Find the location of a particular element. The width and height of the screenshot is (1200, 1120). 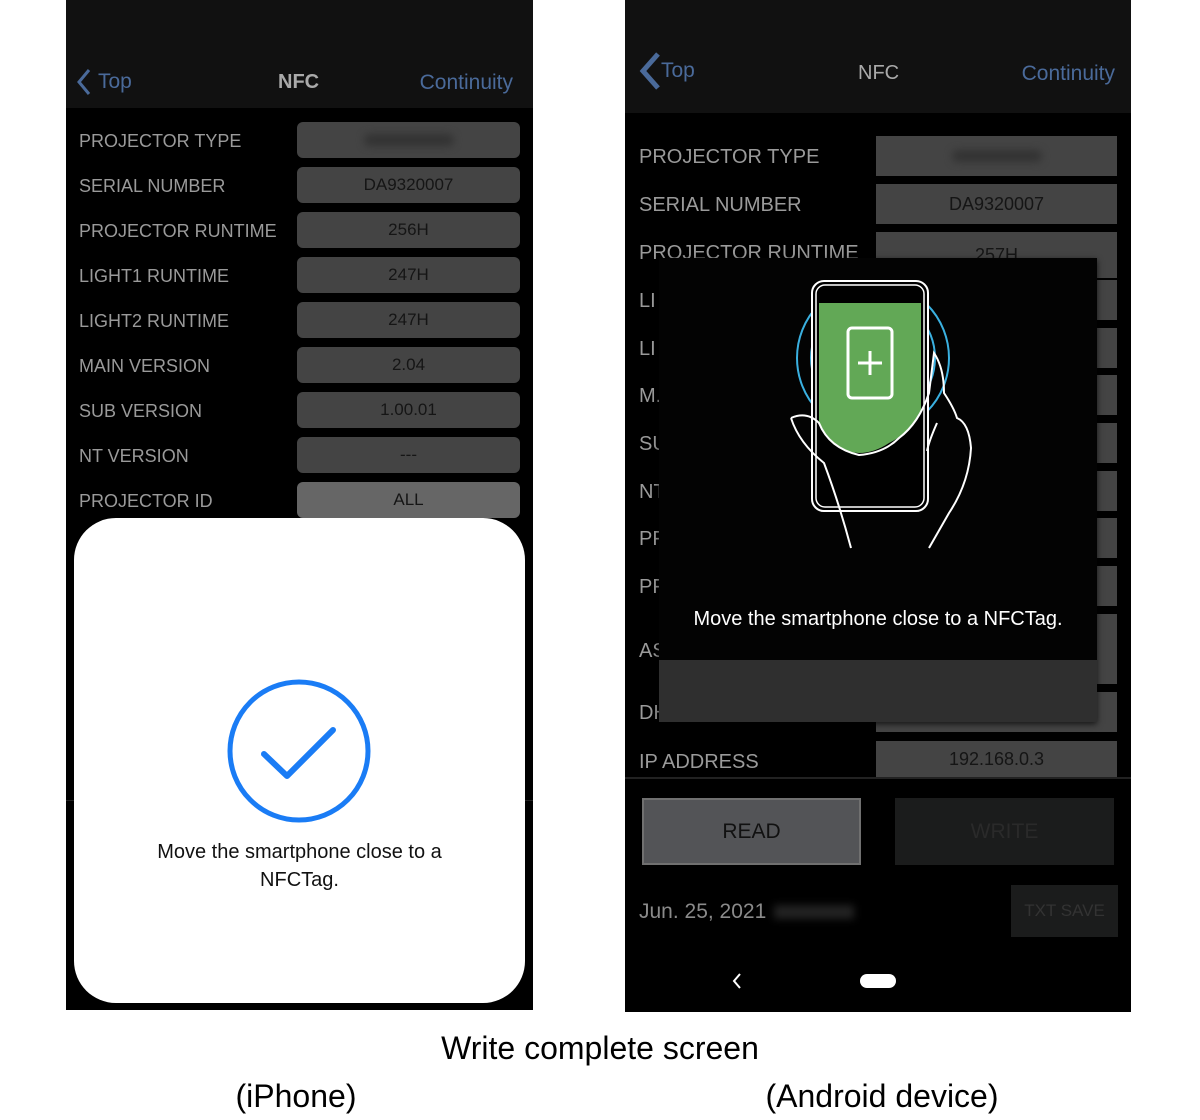

field-value: ALL is located at coordinates (408, 500).